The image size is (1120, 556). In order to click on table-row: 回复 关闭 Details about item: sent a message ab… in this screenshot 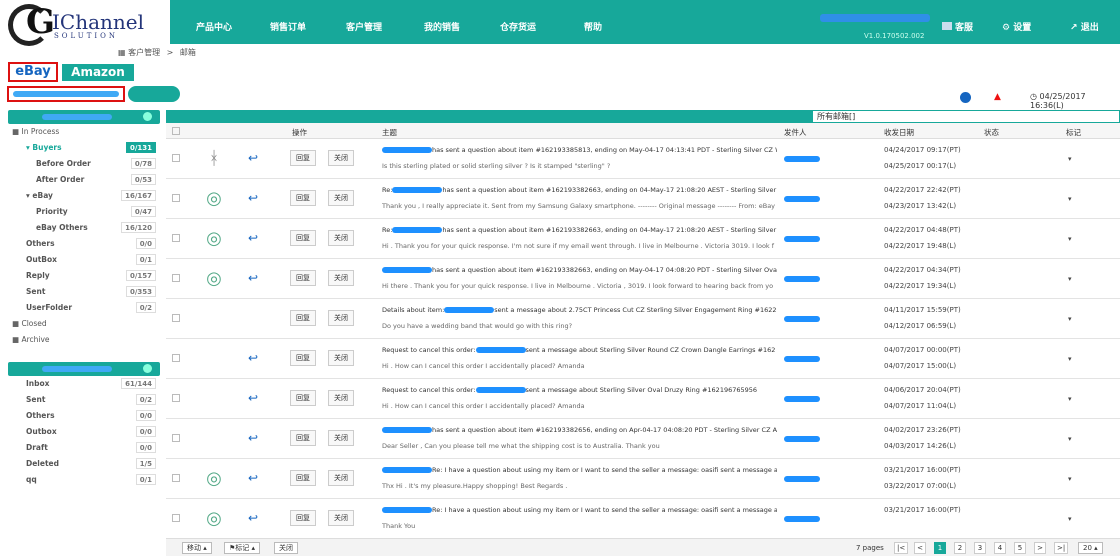, I will do `click(643, 319)`.